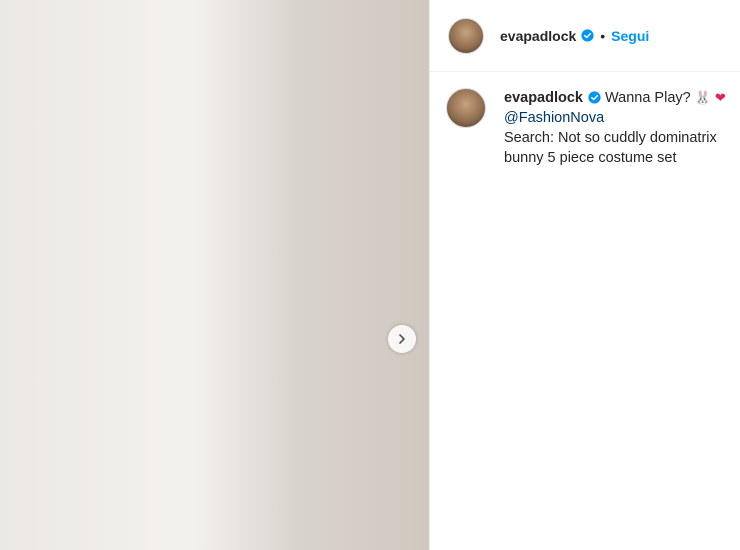 This screenshot has height=550, width=740. I want to click on avatar, so click(466, 35).